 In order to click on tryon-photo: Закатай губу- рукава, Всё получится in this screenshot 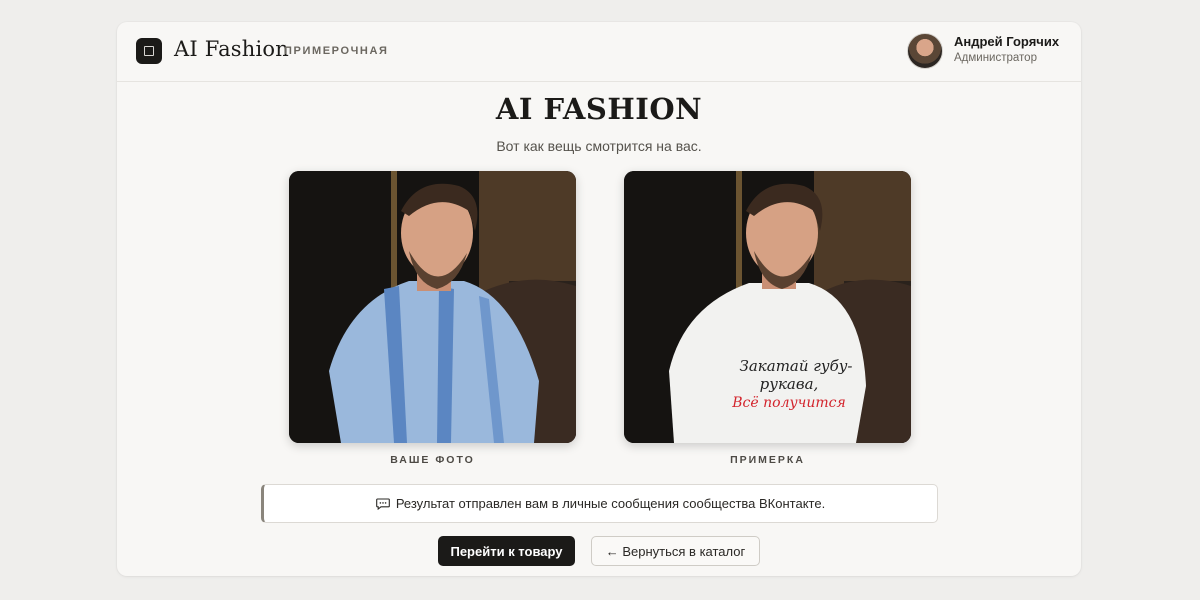, I will do `click(767, 307)`.